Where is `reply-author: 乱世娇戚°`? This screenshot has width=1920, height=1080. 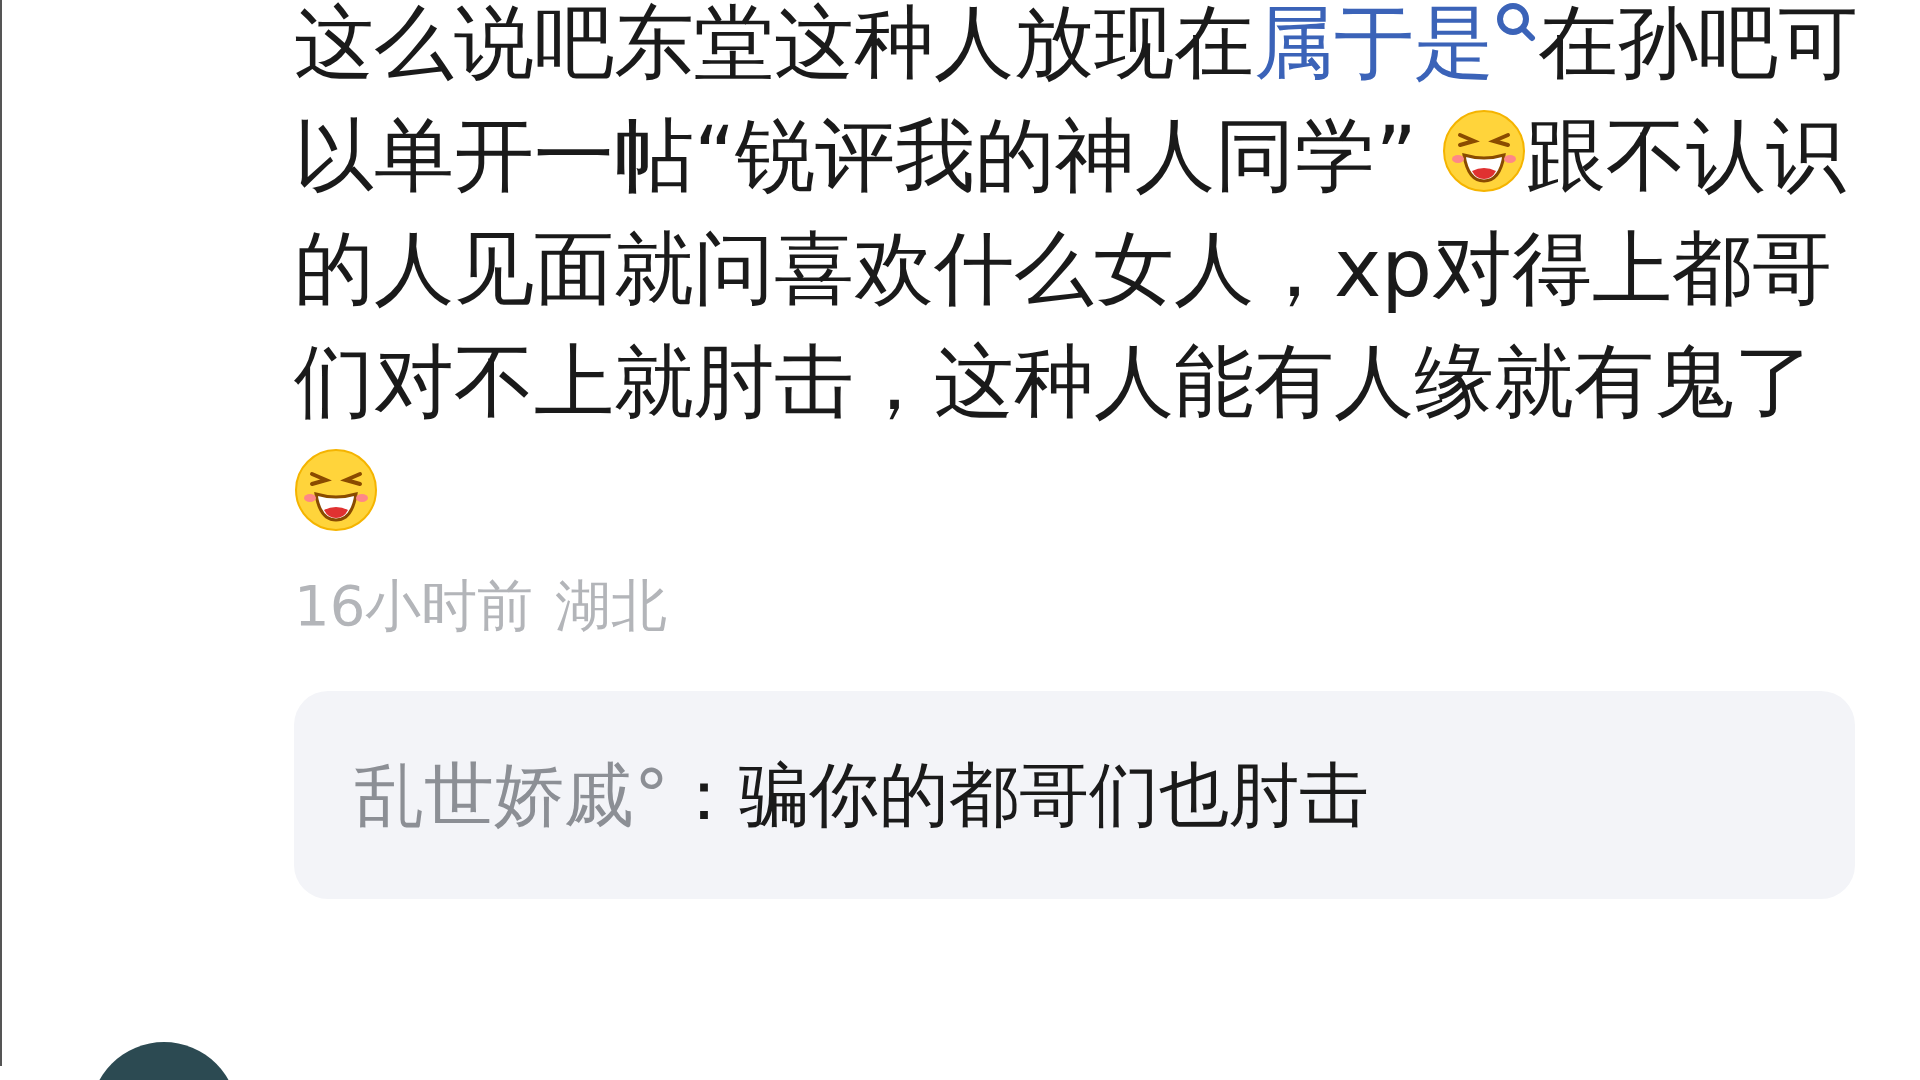 reply-author: 乱世娇戚° is located at coordinates (511, 795).